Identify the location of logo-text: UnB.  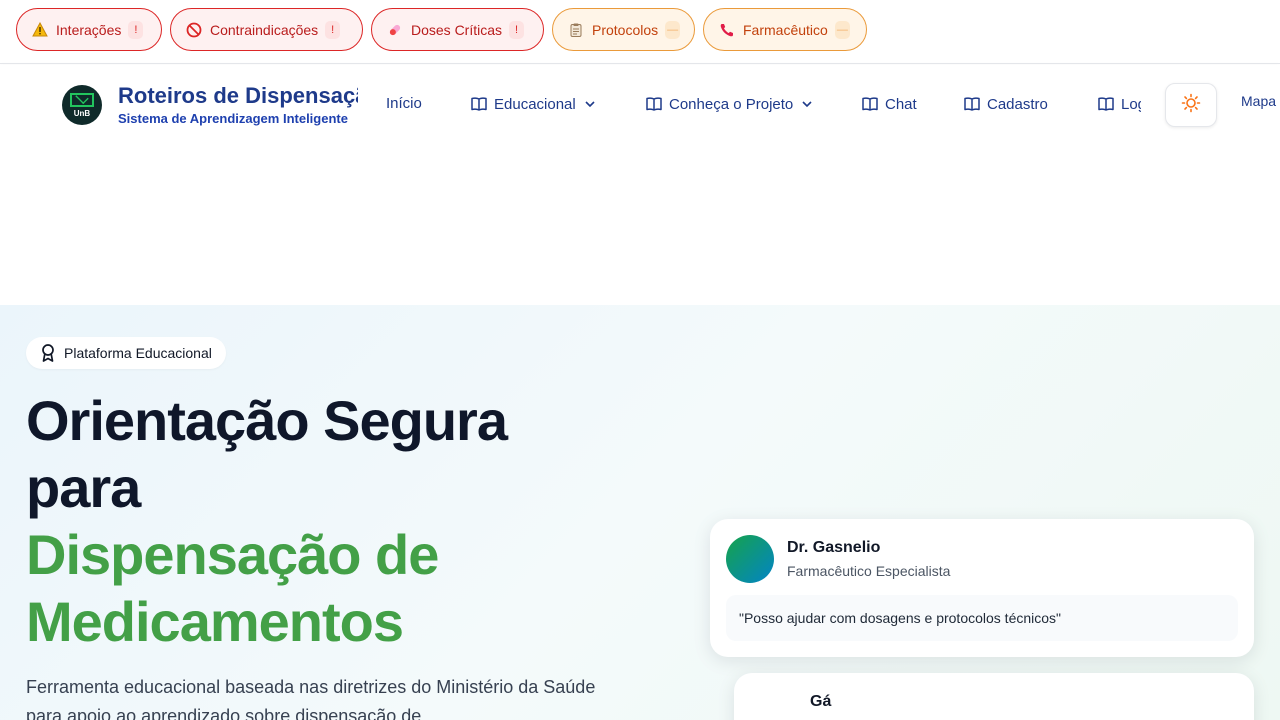
(82, 113).